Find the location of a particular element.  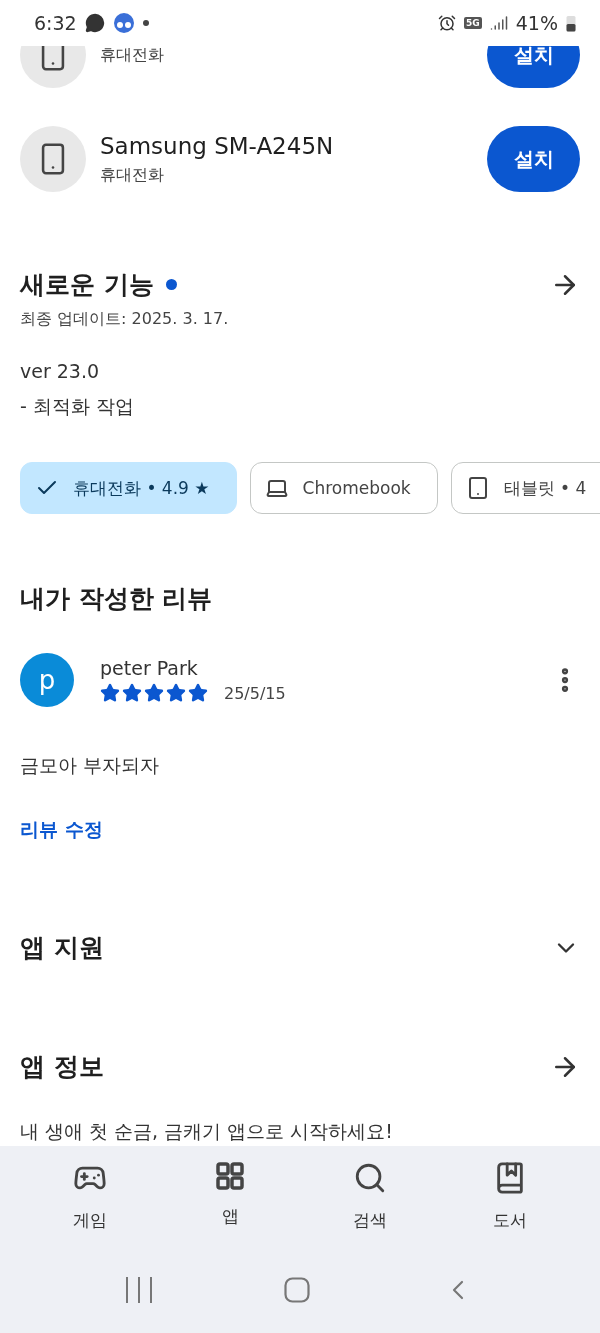

reviewer-name: peter Park is located at coordinates (149, 668).